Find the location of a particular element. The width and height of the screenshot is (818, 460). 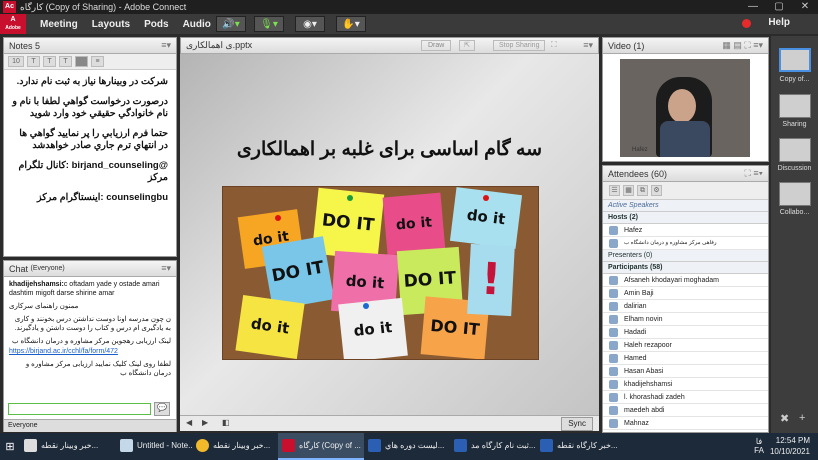

presenters-section: Presenters (0) is located at coordinates (685, 256).